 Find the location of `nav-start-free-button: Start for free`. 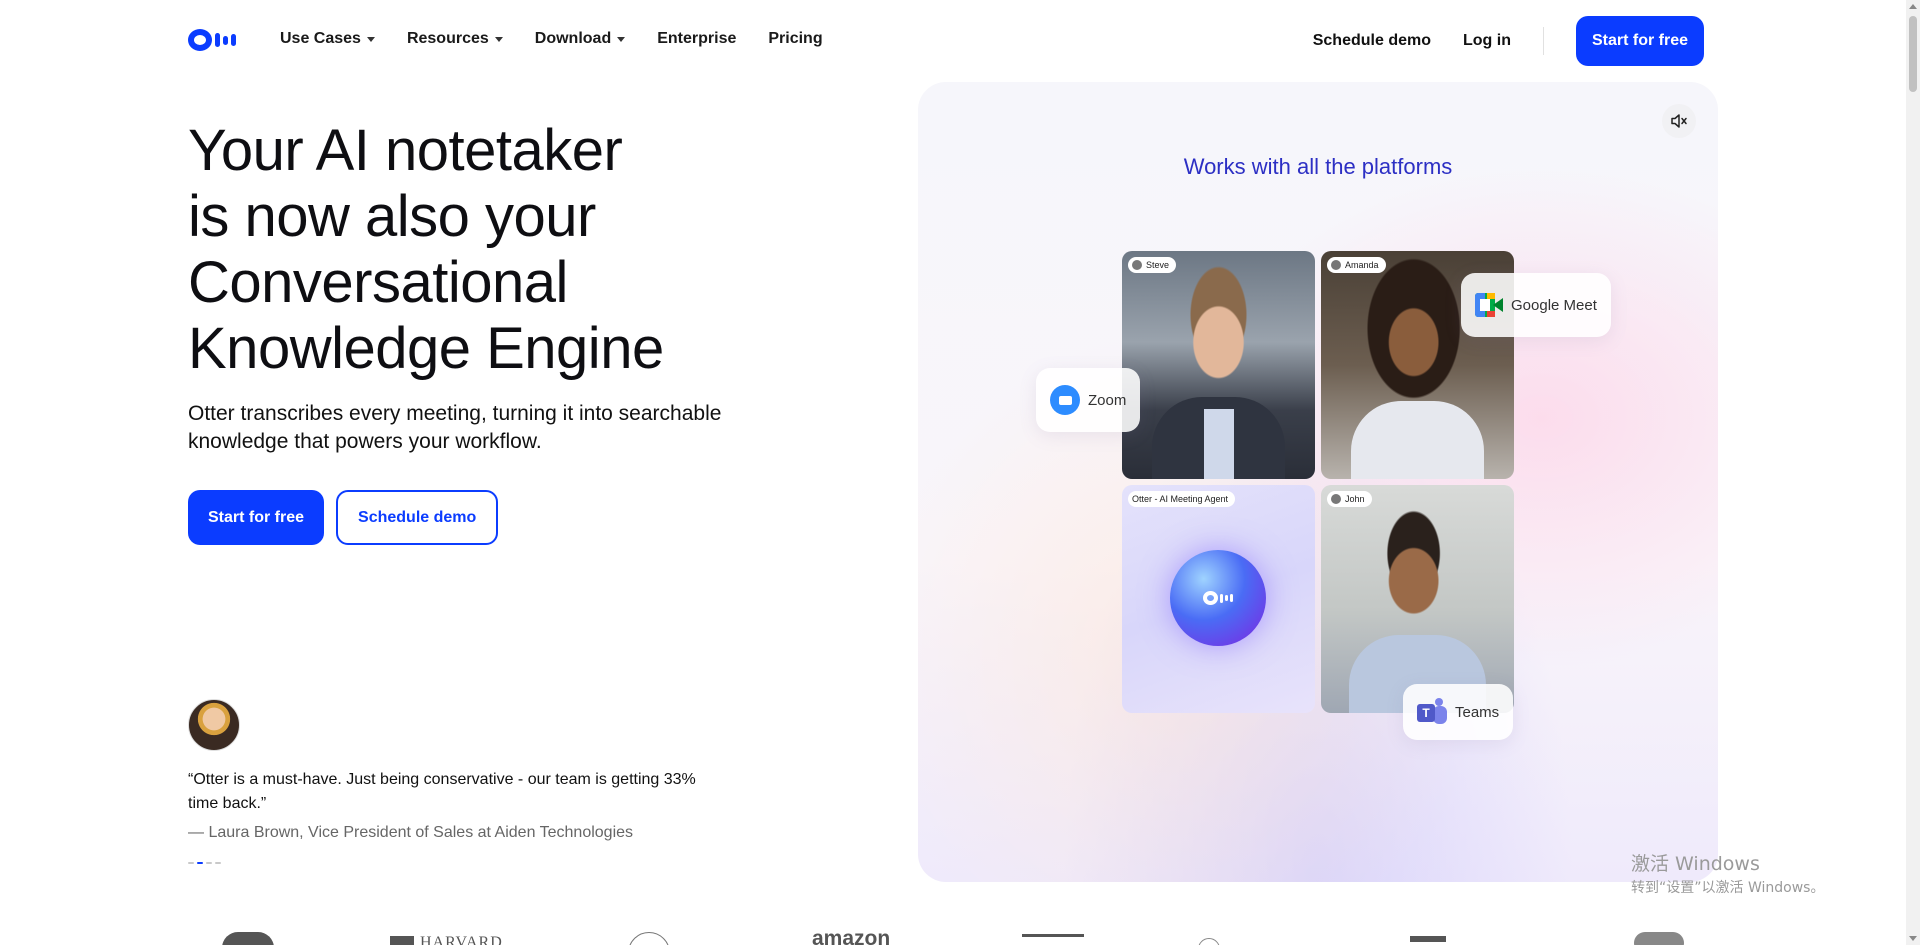

nav-start-free-button: Start for free is located at coordinates (1639, 41).